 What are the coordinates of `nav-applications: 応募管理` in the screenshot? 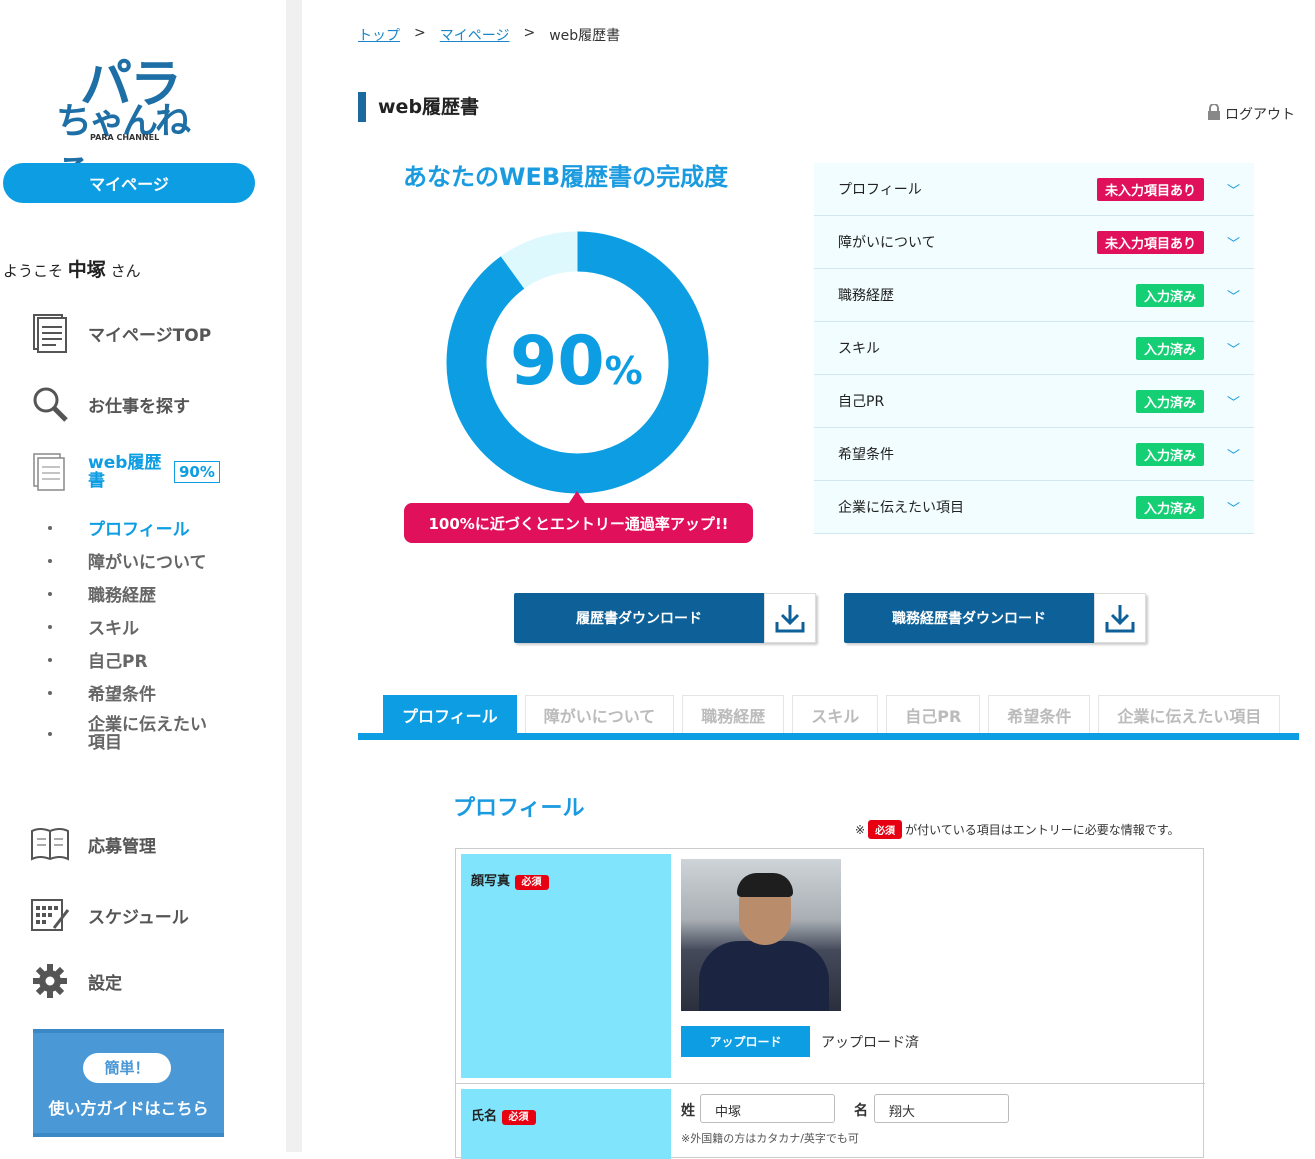 It's located at (93, 844).